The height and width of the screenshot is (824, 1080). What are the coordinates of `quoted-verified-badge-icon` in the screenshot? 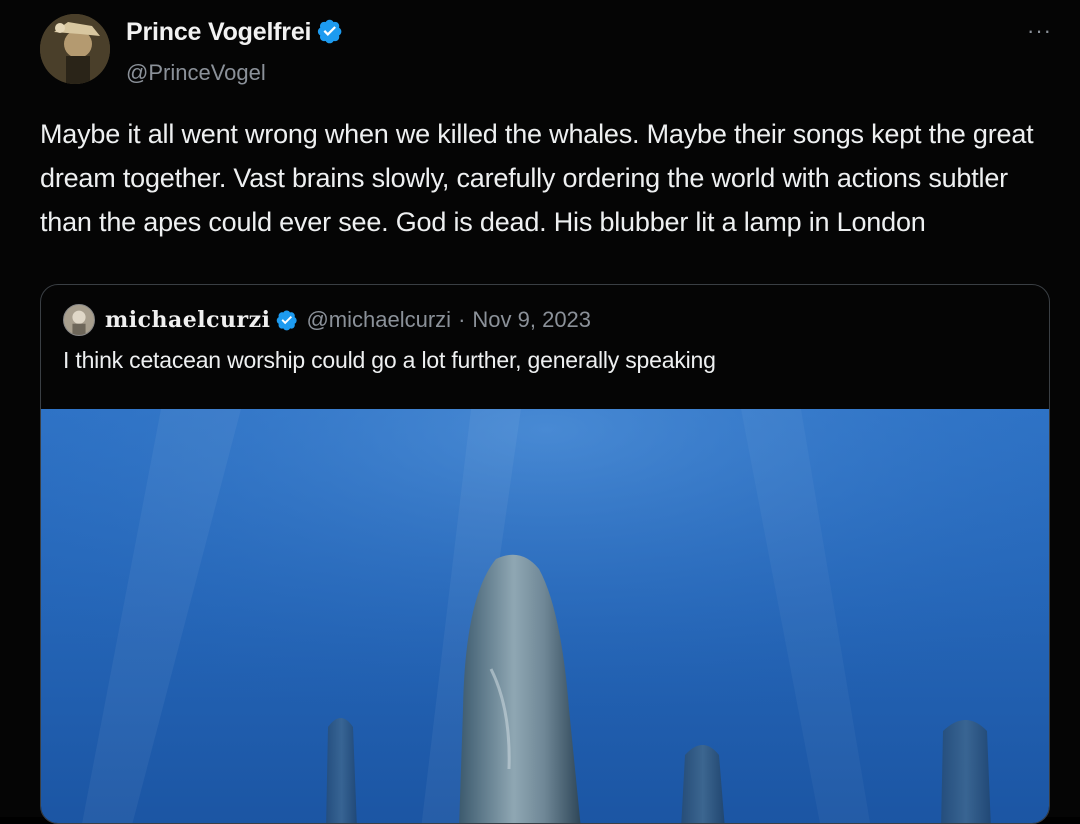 It's located at (287, 320).